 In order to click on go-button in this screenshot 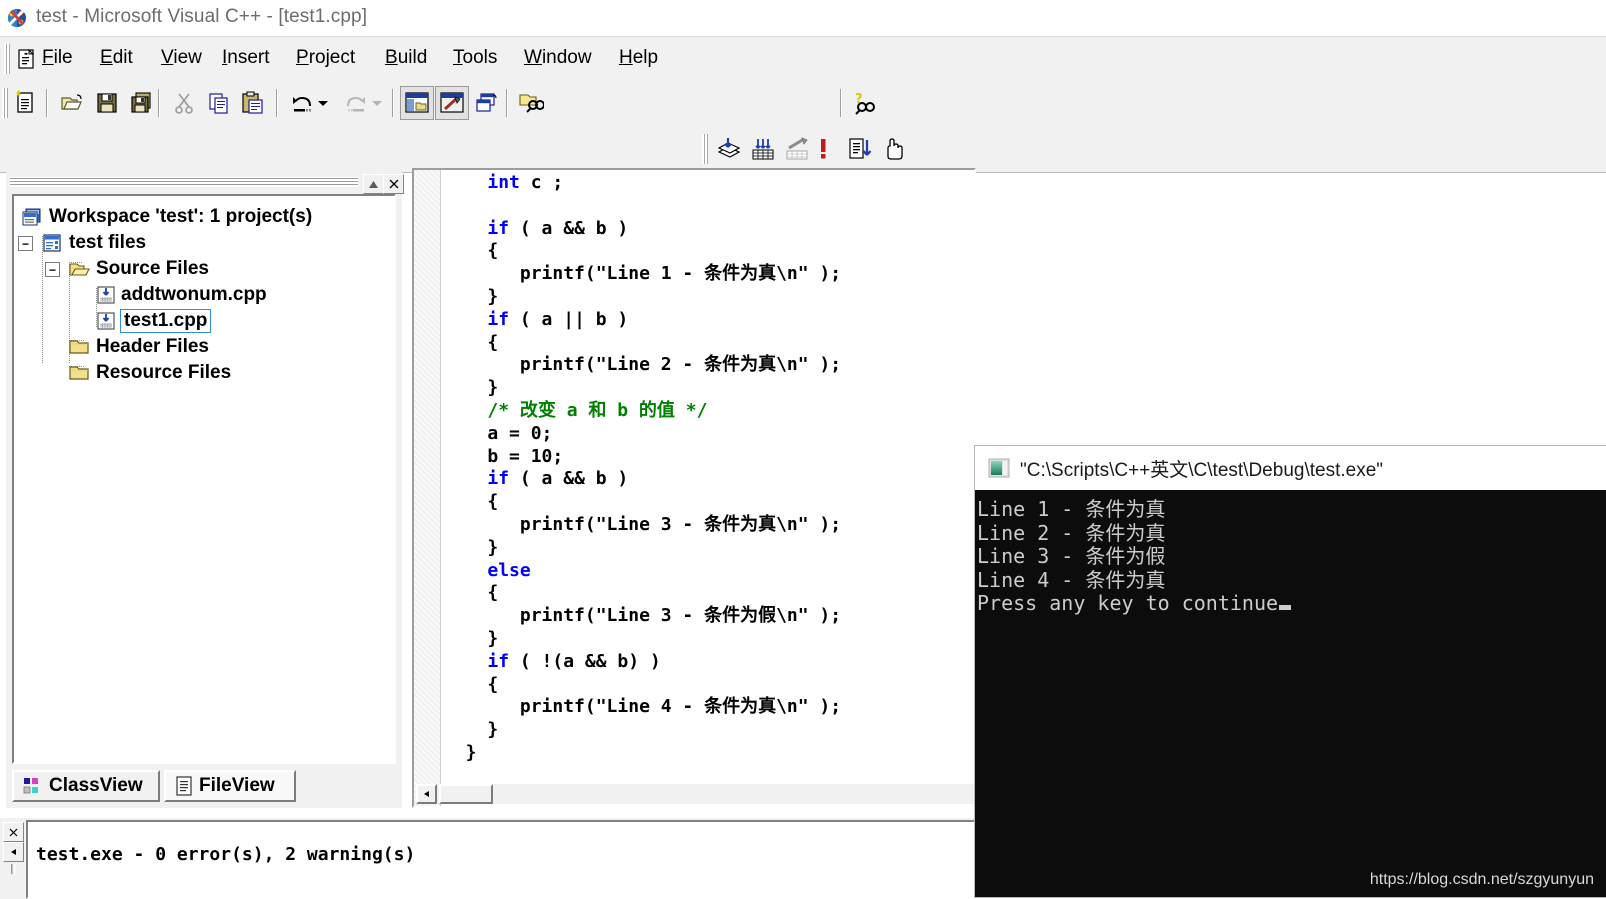, I will do `click(894, 149)`.